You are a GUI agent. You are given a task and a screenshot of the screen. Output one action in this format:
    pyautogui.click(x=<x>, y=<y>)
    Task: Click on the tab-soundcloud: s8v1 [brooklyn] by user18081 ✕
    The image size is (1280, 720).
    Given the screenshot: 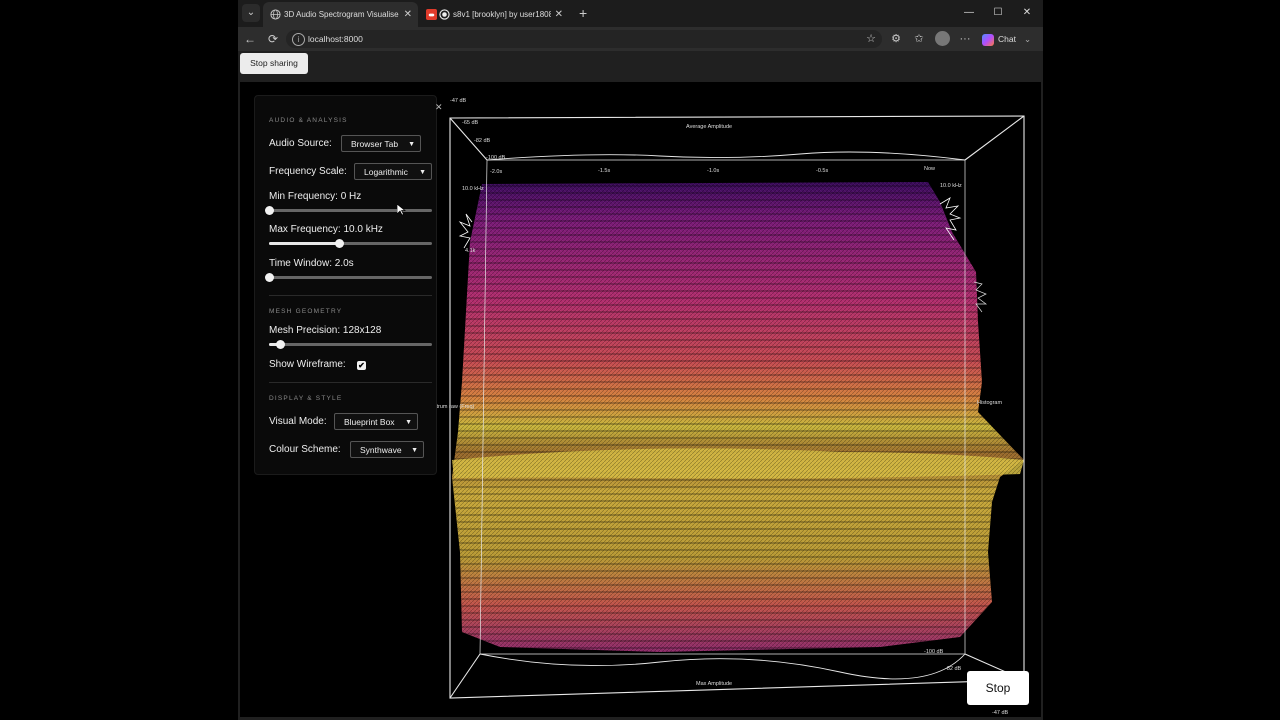 What is the action you would take?
    pyautogui.click(x=494, y=14)
    